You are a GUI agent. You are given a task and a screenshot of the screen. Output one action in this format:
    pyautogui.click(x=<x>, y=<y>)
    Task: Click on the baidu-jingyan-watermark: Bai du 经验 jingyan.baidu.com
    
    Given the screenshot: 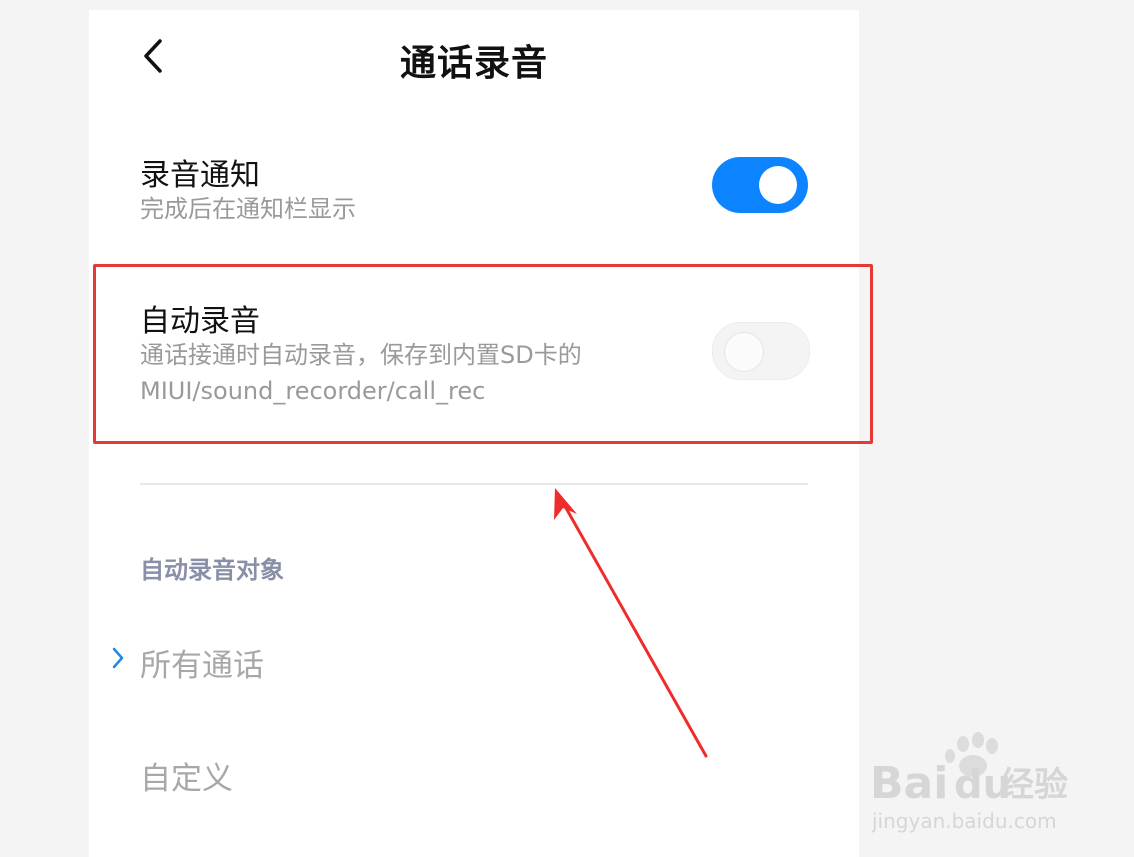 What is the action you would take?
    pyautogui.click(x=969, y=782)
    